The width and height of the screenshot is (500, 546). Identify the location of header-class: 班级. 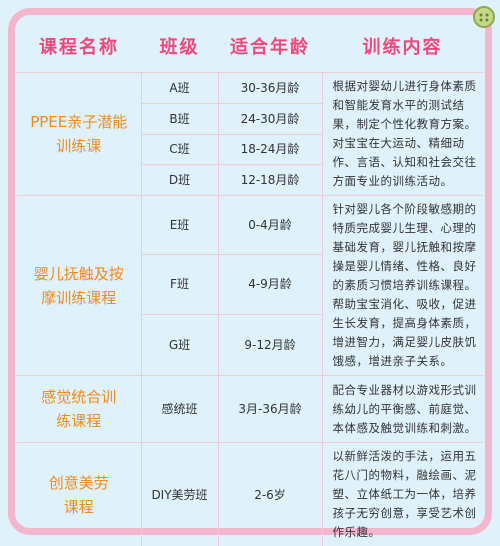
(179, 46).